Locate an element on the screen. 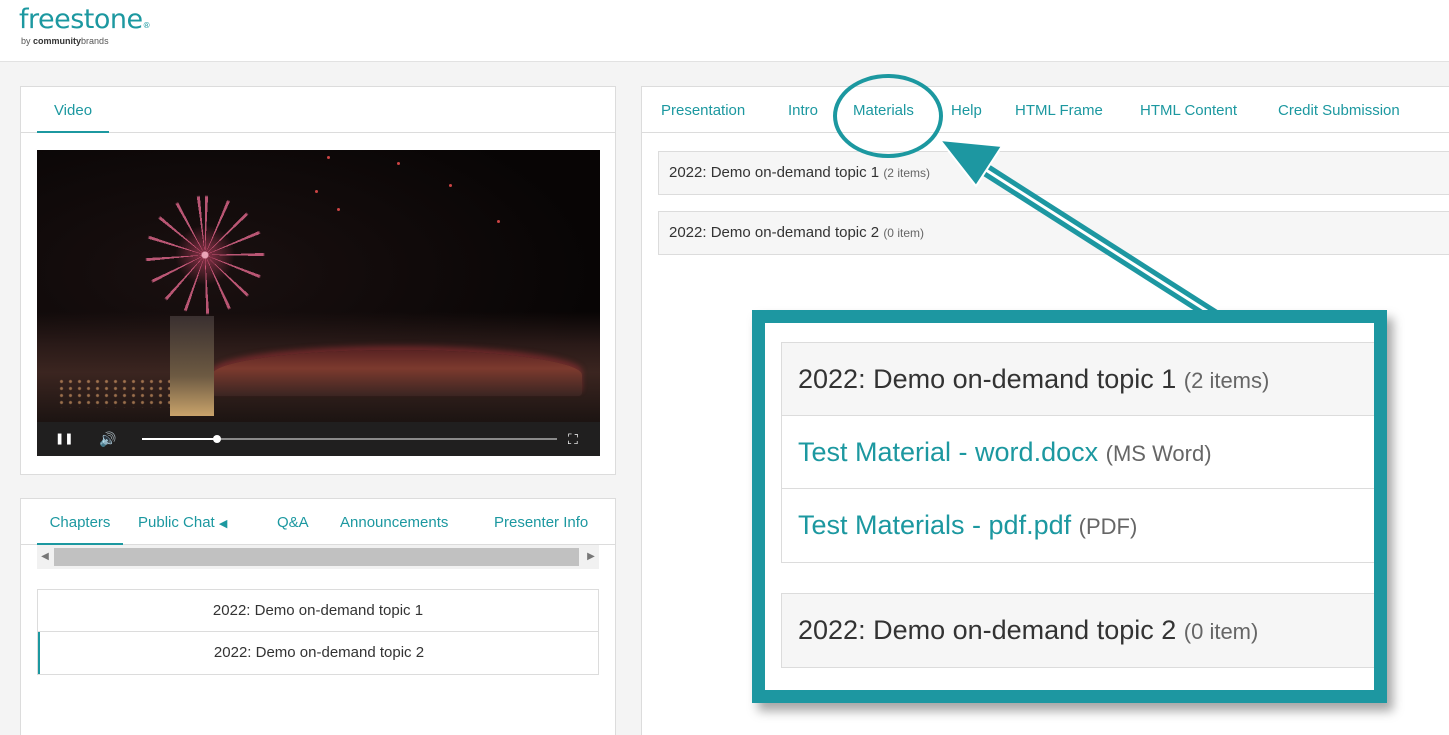 This screenshot has width=1449, height=735. zoomed-material-group: 2022: Demo on-demand topic 2 (0 item) is located at coordinates (1077, 630).